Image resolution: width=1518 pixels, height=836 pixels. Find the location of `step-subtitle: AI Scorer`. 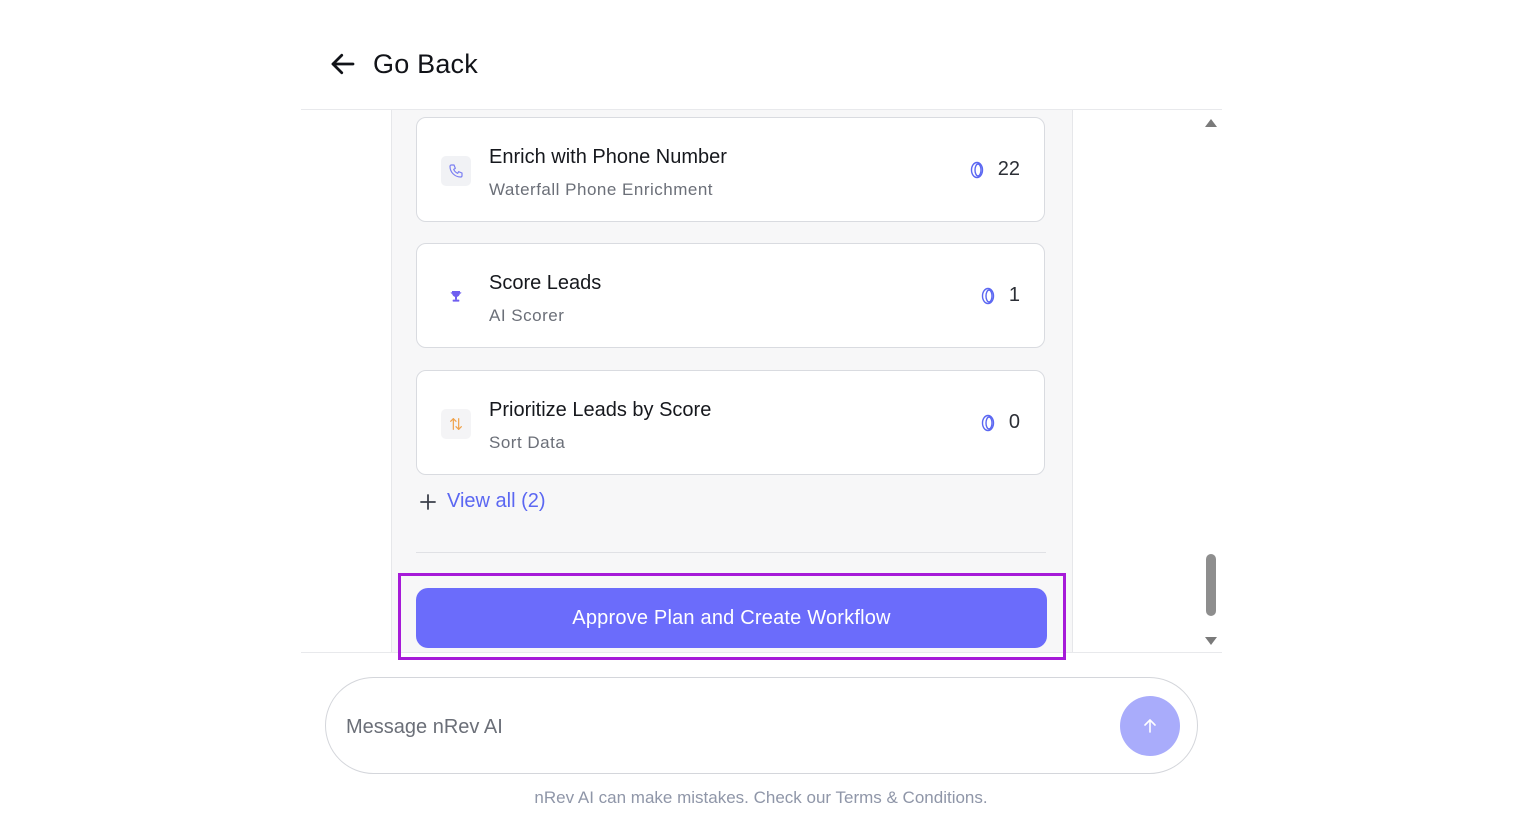

step-subtitle: AI Scorer is located at coordinates (527, 315).